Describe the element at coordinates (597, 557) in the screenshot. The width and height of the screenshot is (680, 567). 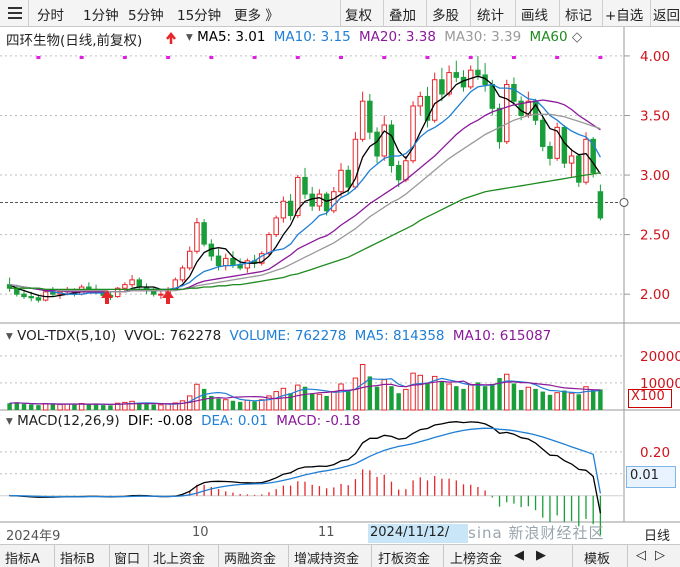
I see `template-button: 模板` at that location.